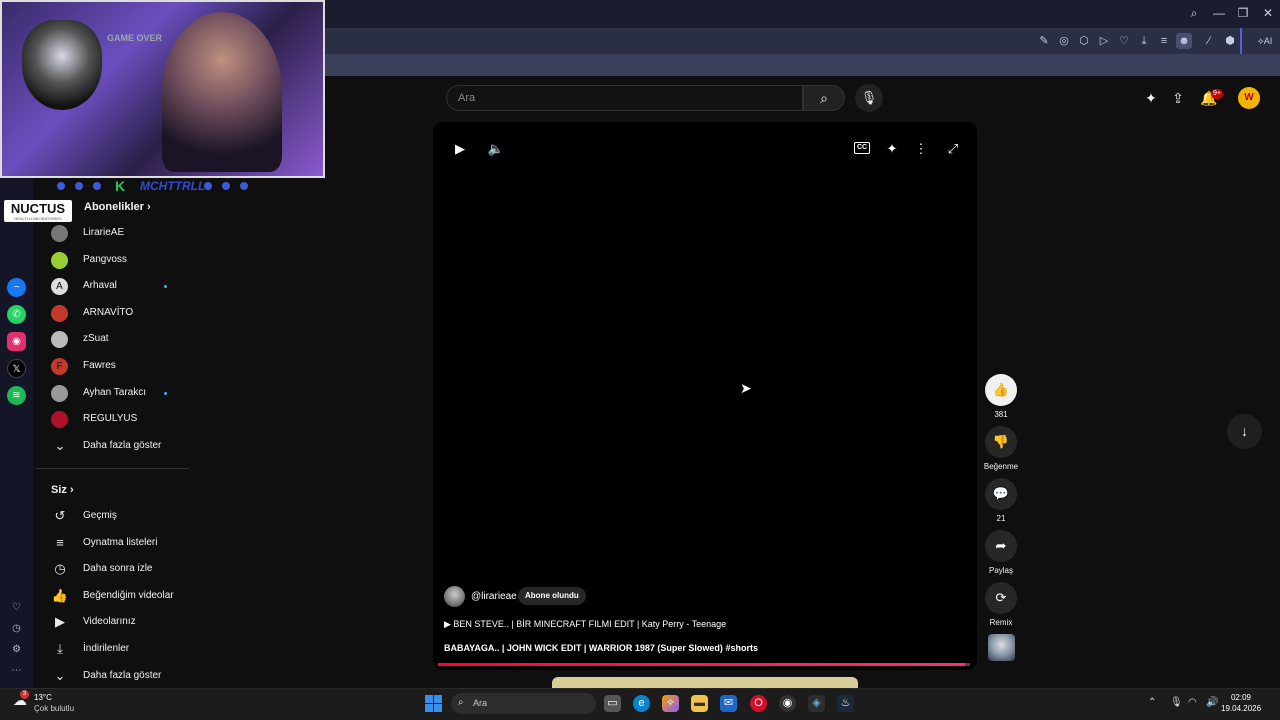 This screenshot has width=1280, height=720. Describe the element at coordinates (758, 703) in the screenshot. I see `opera-gx-icon: O` at that location.